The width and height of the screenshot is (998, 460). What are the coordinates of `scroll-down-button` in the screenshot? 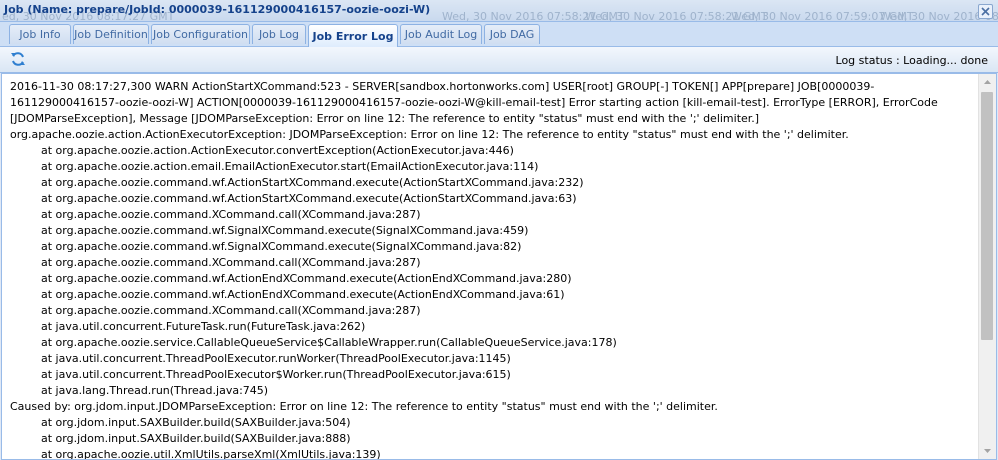 It's located at (987, 450).